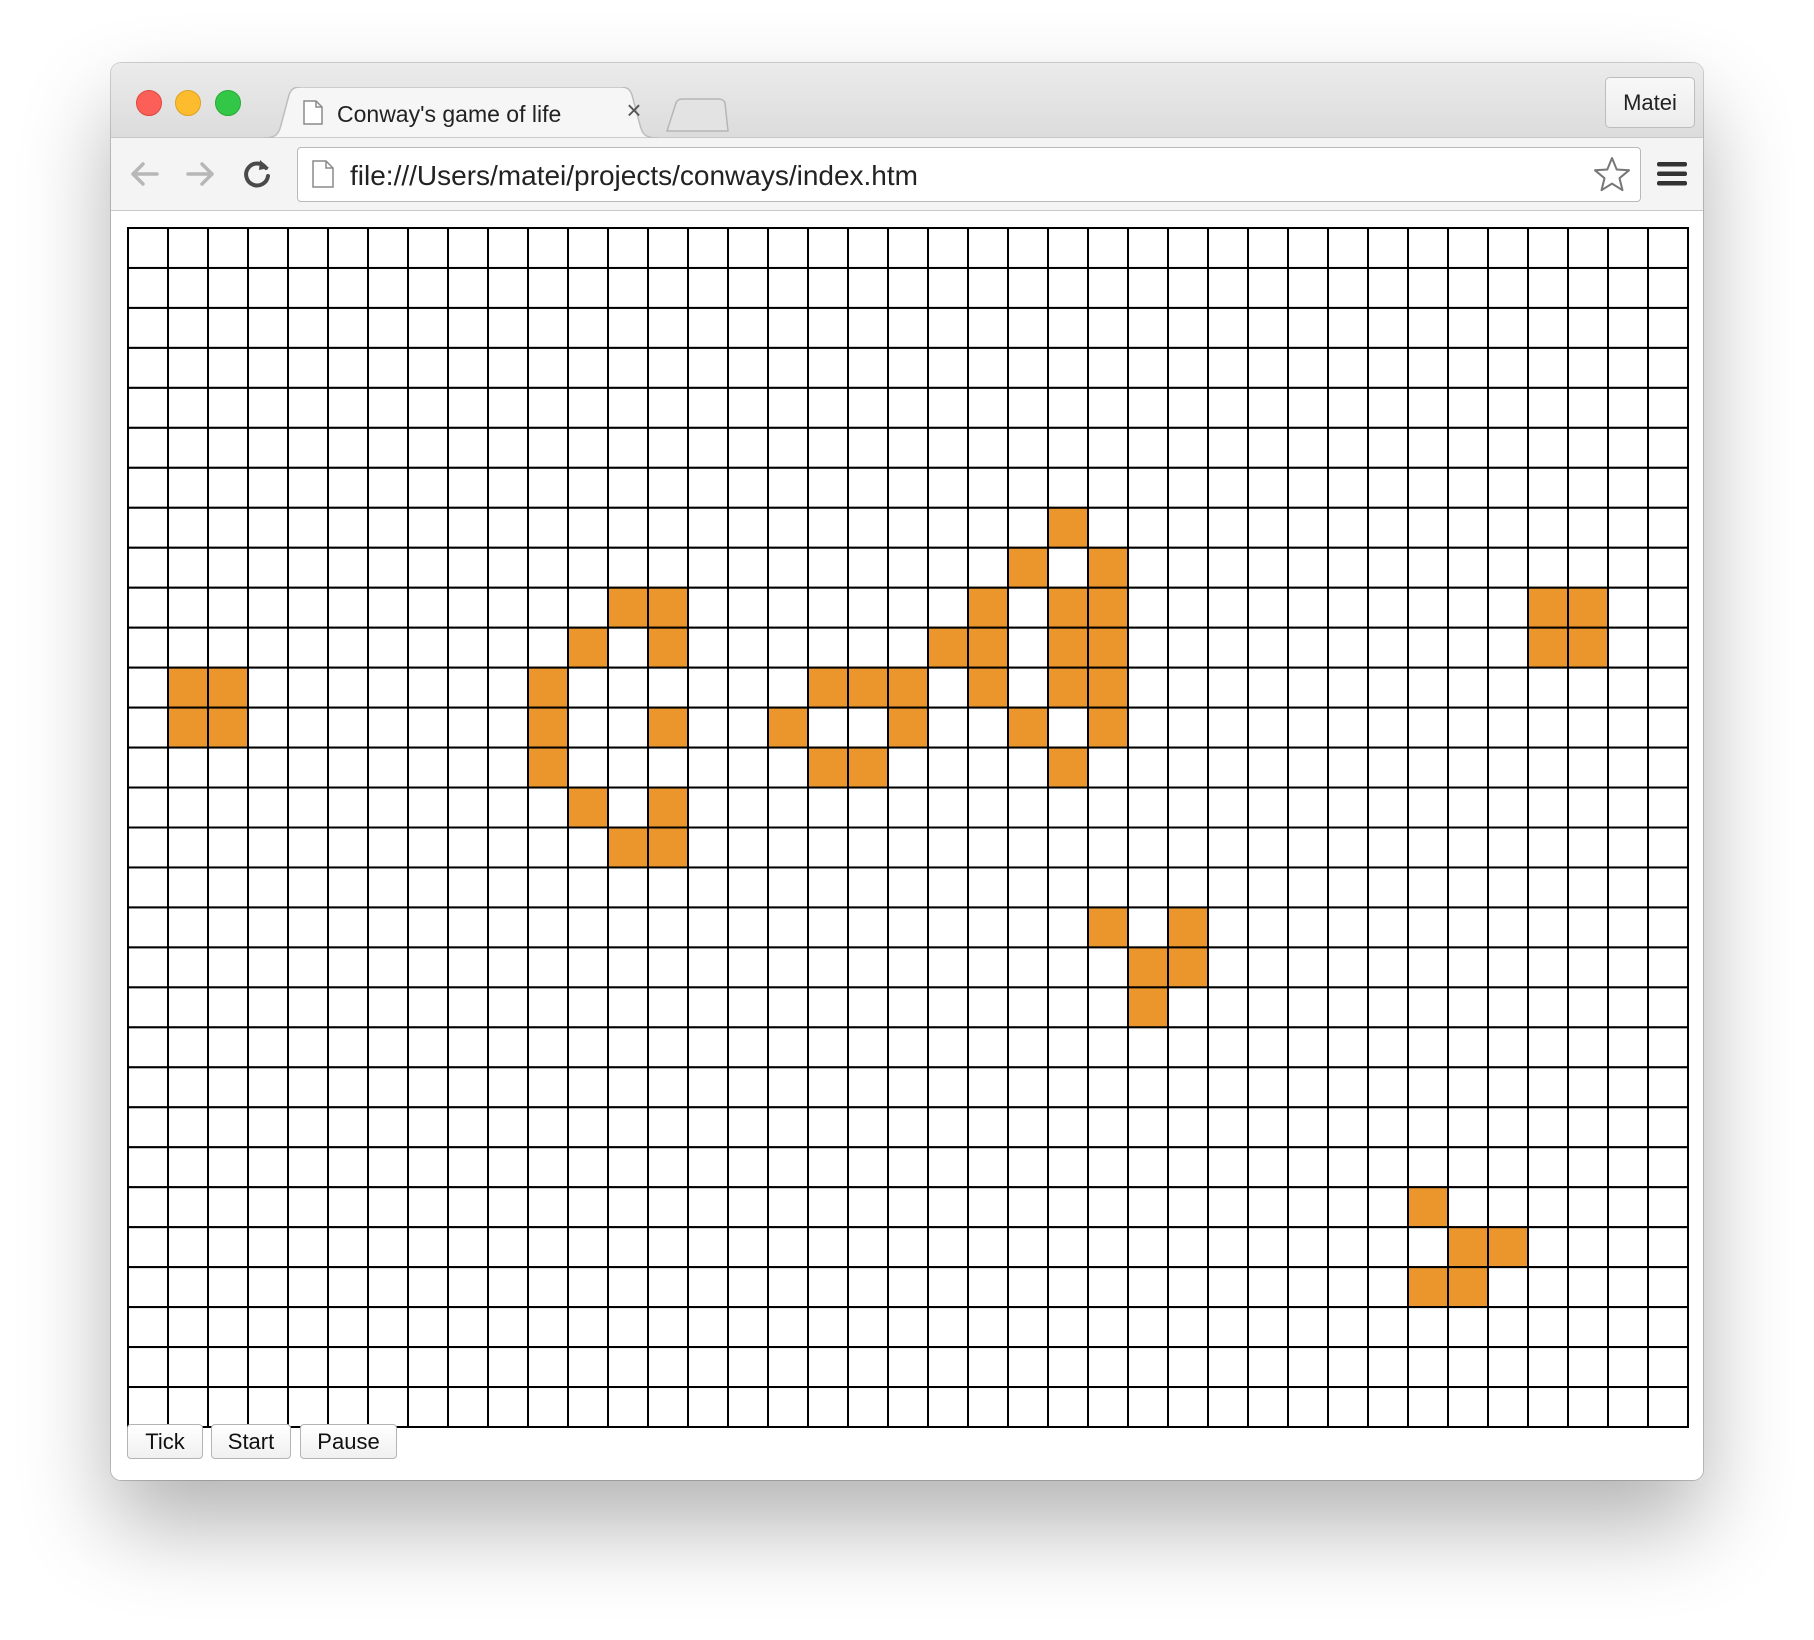 Image resolution: width=1814 pixels, height=1640 pixels. I want to click on reload-icon, so click(257, 174).